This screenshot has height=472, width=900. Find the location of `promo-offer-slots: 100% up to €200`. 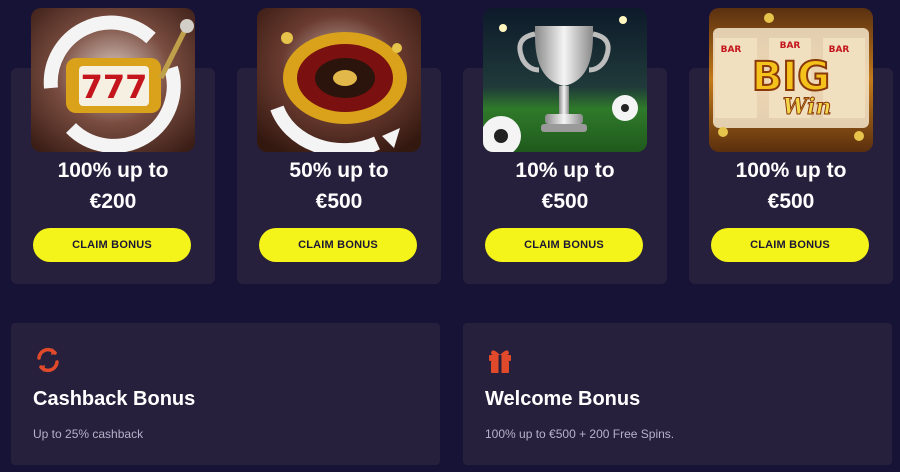

promo-offer-slots: 100% up to €200 is located at coordinates (113, 186).